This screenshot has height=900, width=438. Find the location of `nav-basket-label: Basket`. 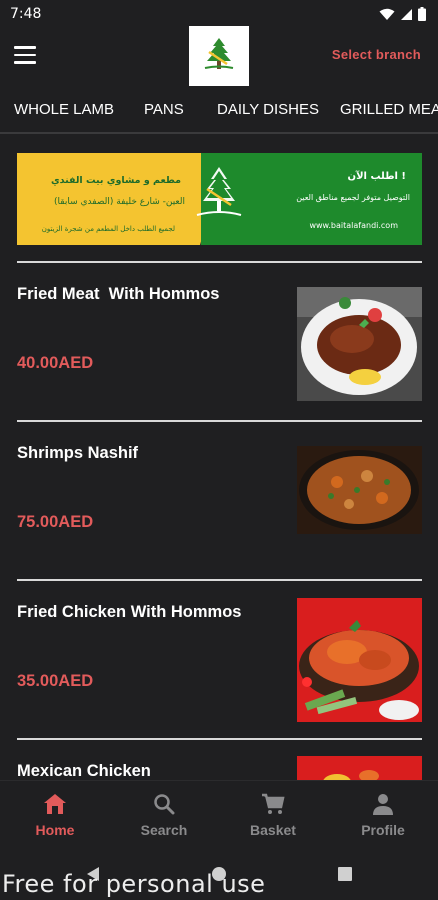

nav-basket-label: Basket is located at coordinates (273, 830).